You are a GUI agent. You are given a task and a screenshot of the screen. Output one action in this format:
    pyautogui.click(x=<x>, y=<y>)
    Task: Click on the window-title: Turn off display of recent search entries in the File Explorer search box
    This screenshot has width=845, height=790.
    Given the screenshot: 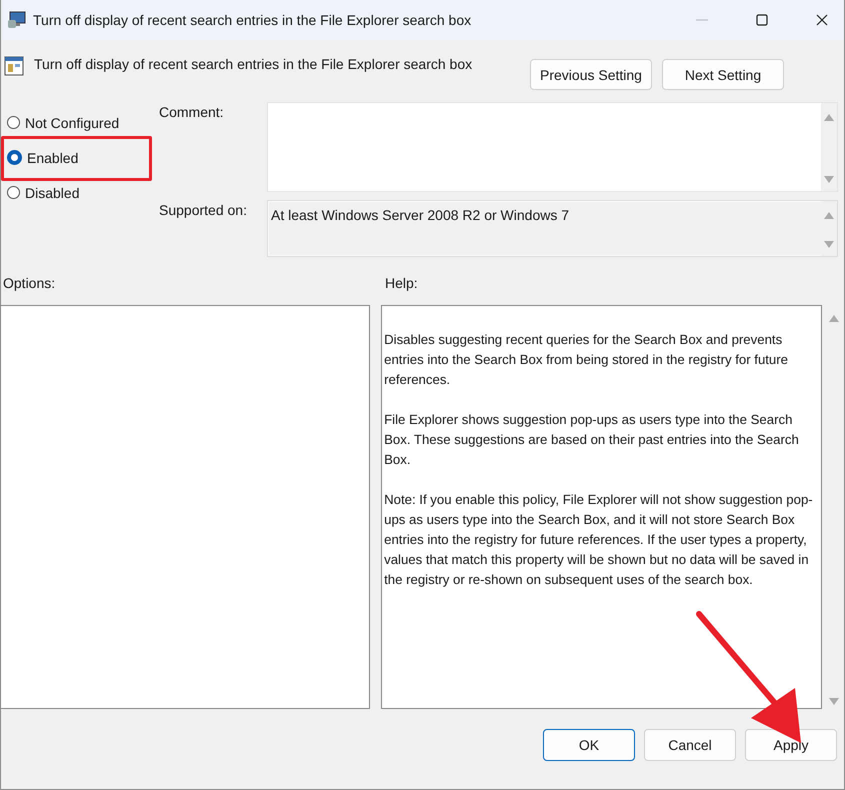 What is the action you would take?
    pyautogui.click(x=252, y=20)
    